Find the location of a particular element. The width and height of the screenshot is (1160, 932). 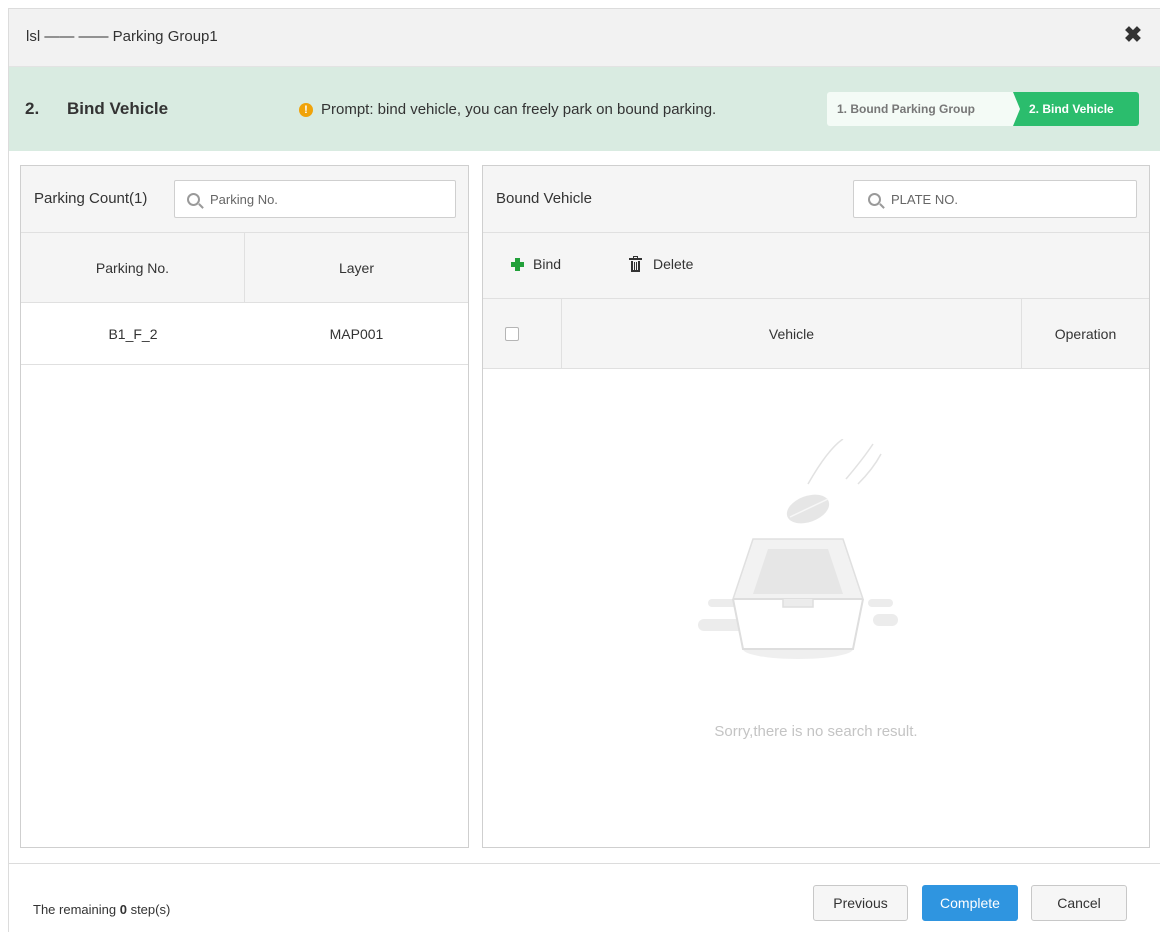

select-all-checkbox is located at coordinates (512, 333).